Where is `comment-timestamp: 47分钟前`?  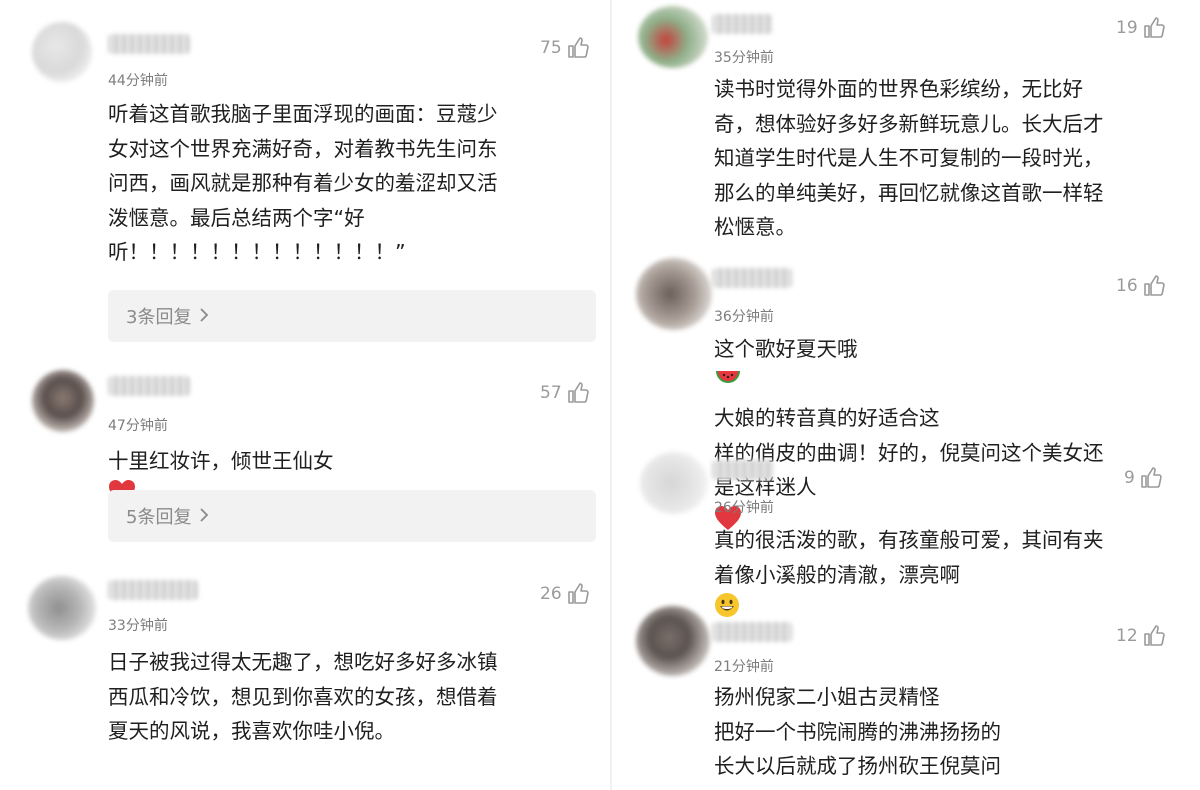
comment-timestamp: 47分钟前 is located at coordinates (138, 426).